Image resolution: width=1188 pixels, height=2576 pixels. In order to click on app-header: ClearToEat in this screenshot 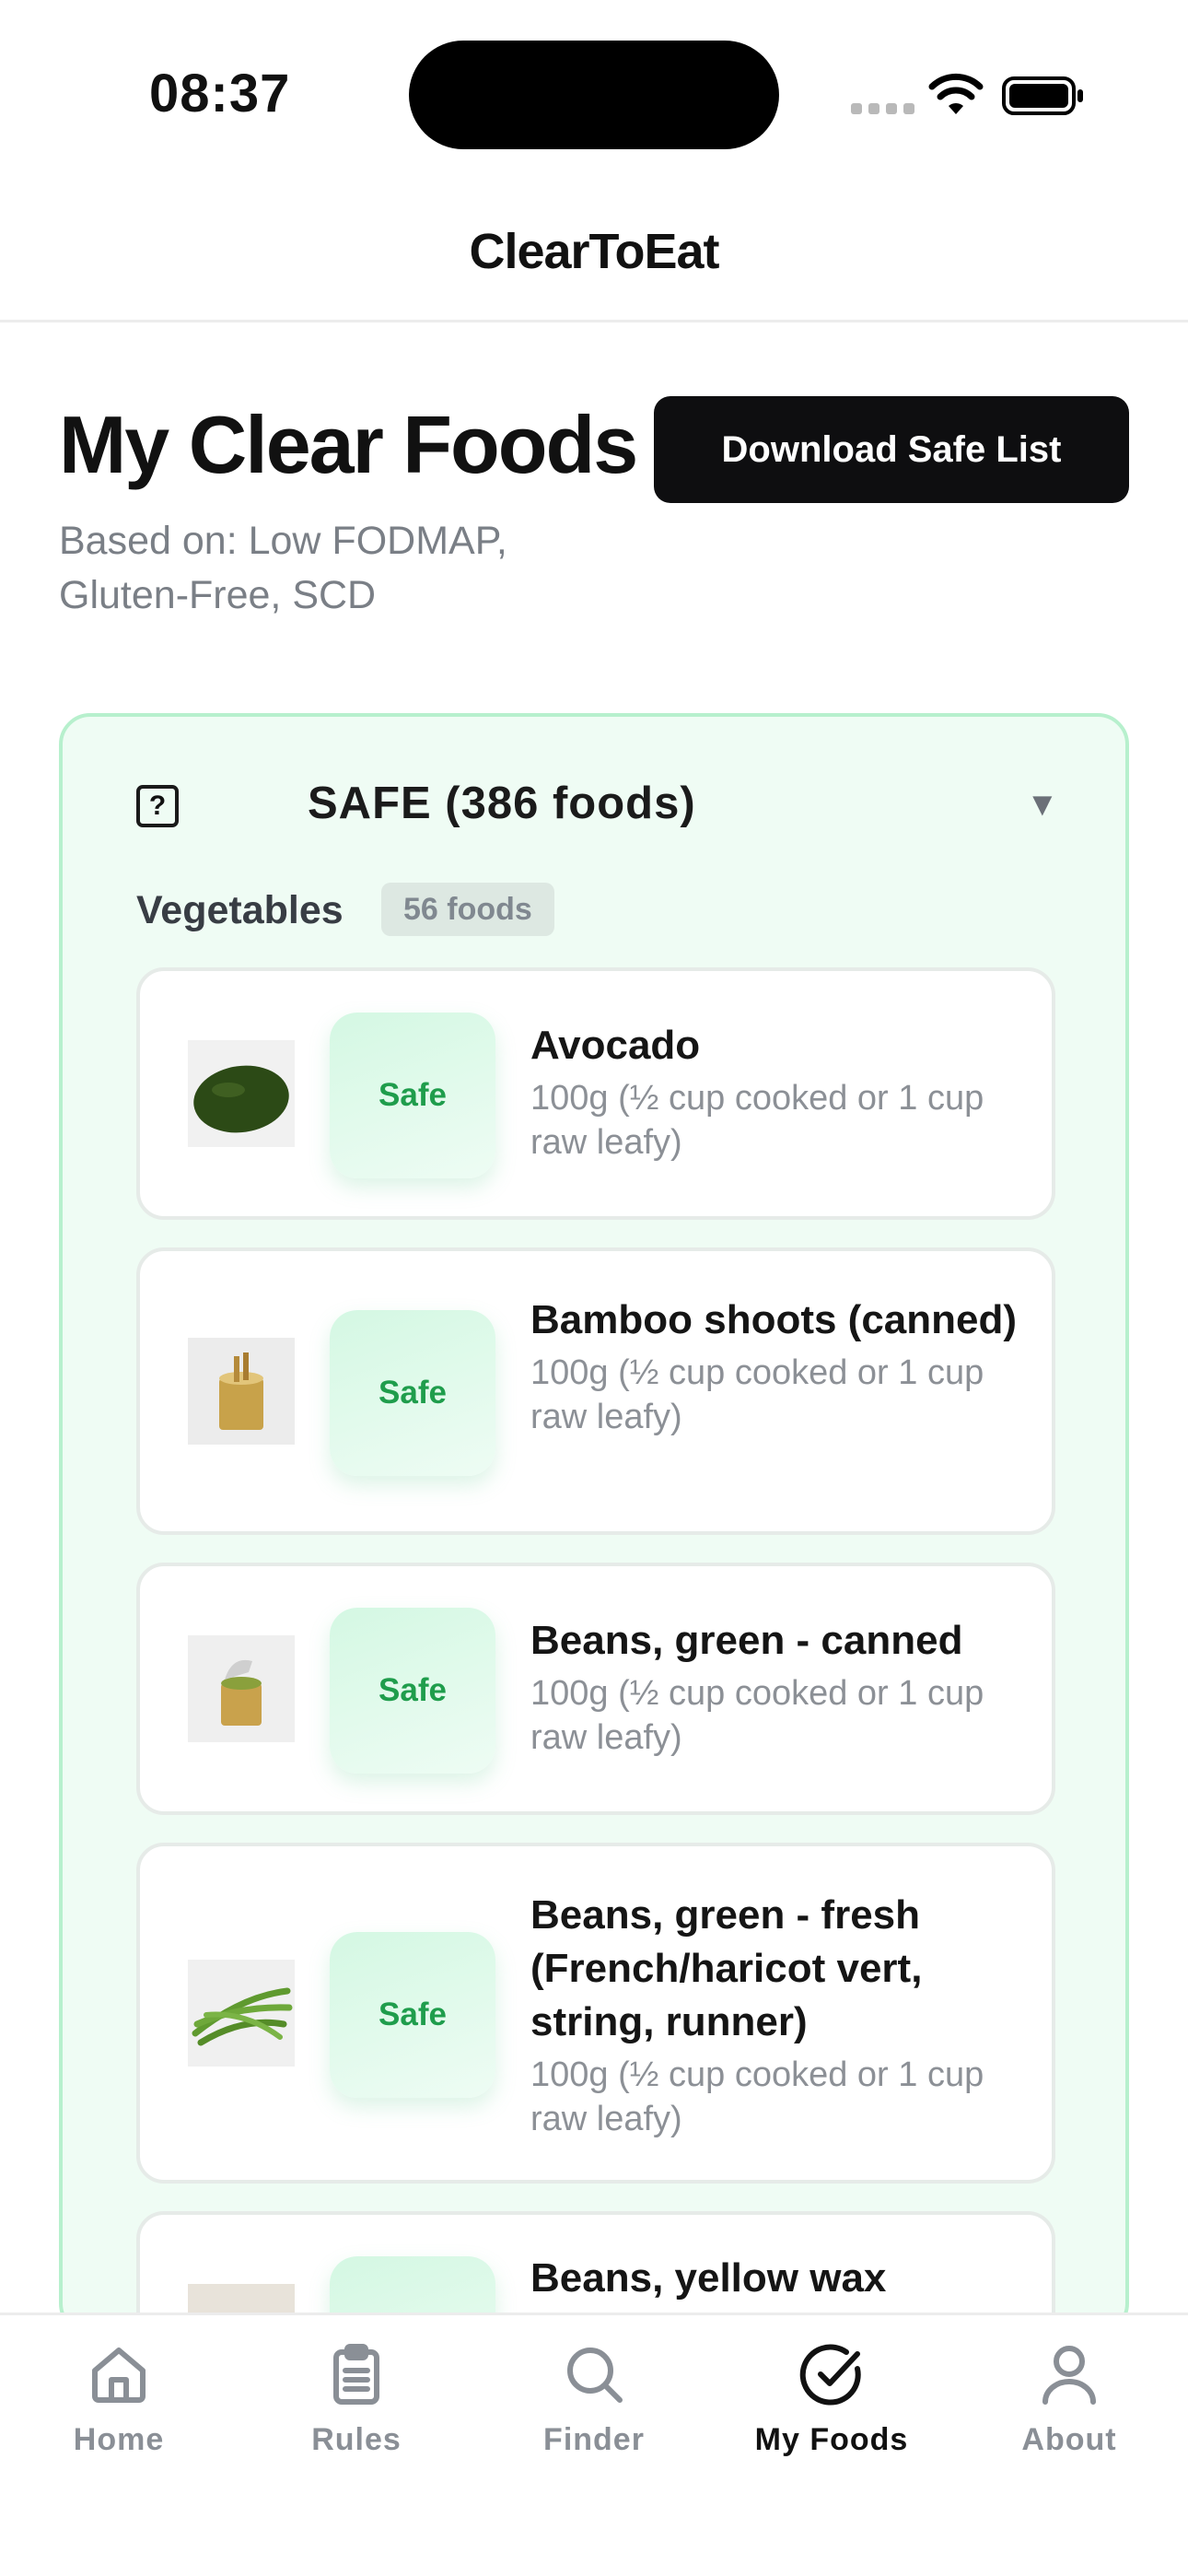, I will do `click(594, 253)`.